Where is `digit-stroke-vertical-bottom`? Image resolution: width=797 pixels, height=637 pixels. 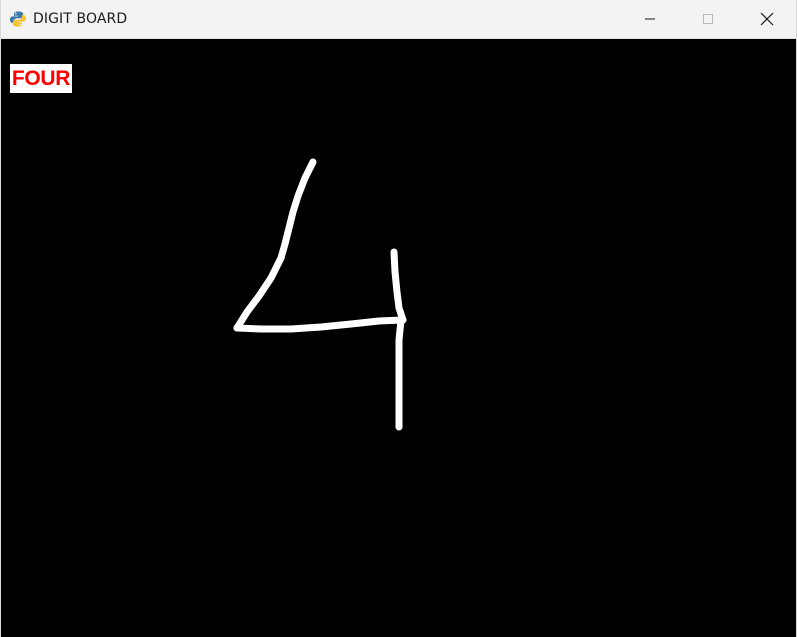
digit-stroke-vertical-bottom is located at coordinates (400, 373).